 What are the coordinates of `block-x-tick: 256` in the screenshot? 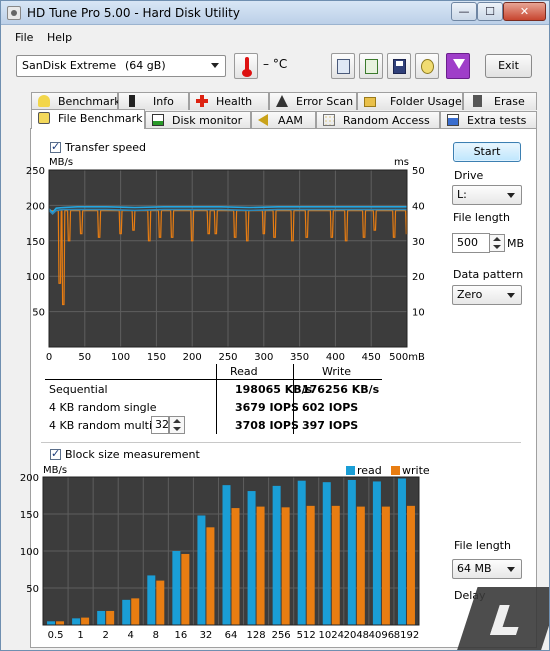 It's located at (281, 635).